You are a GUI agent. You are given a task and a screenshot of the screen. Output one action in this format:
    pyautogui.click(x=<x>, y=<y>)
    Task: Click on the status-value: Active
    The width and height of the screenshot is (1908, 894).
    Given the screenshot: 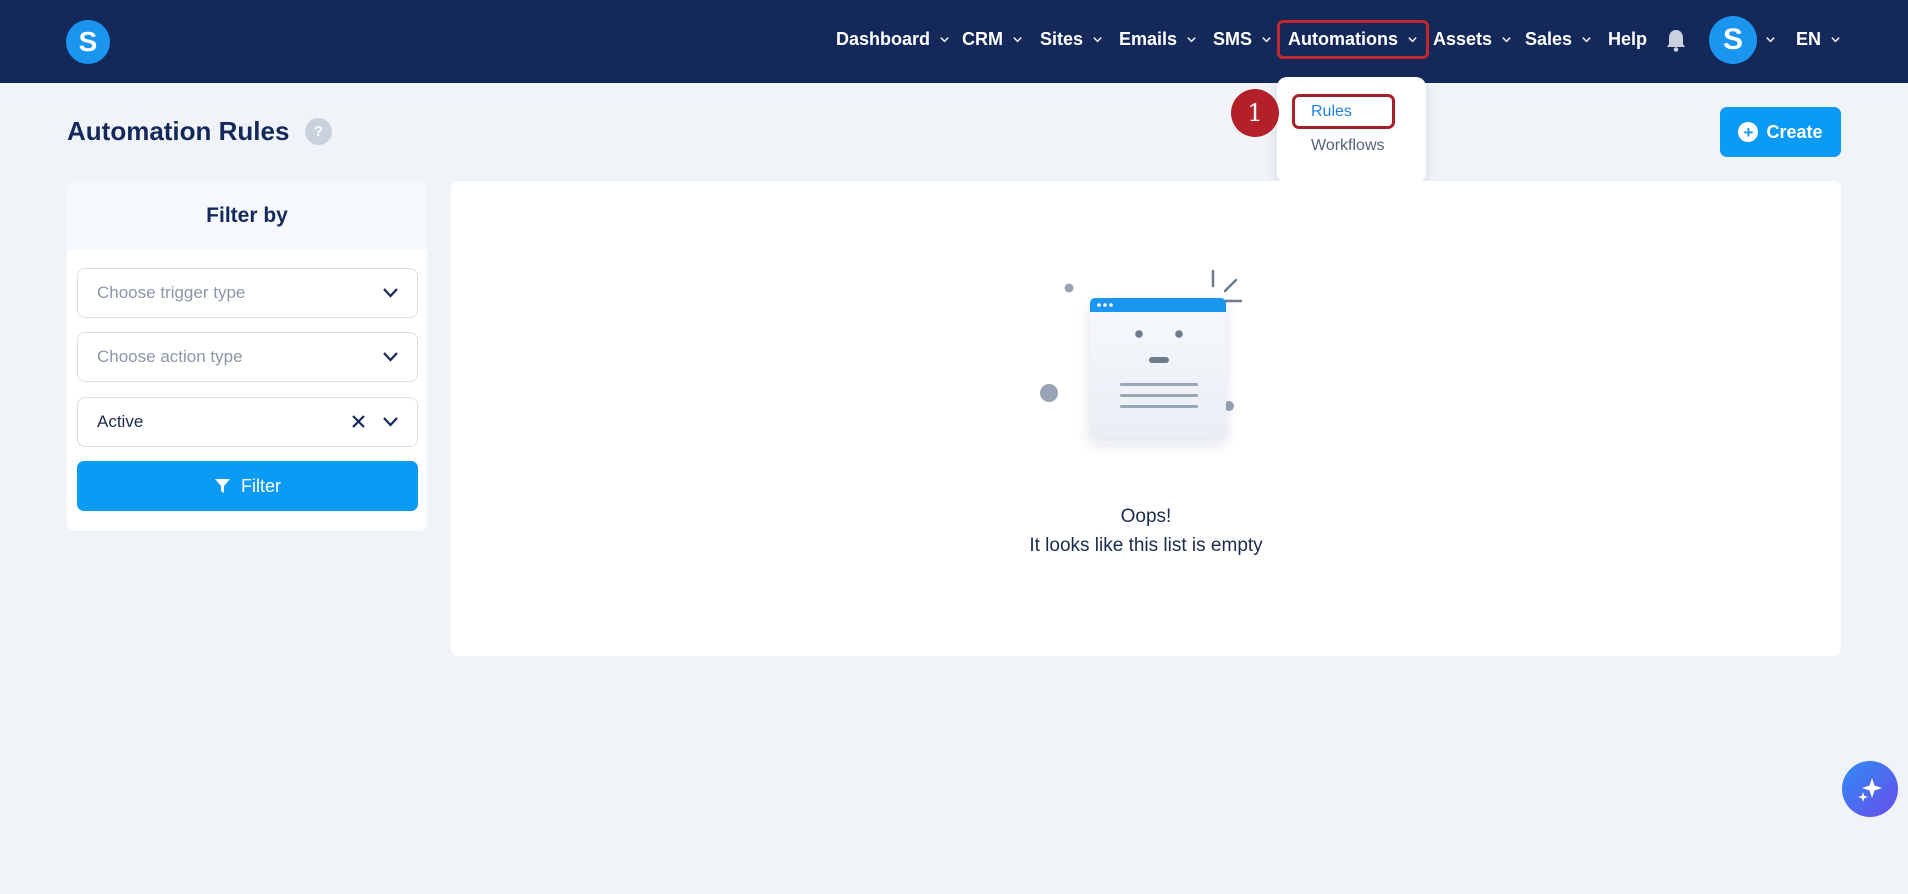 What is the action you would take?
    pyautogui.click(x=120, y=421)
    